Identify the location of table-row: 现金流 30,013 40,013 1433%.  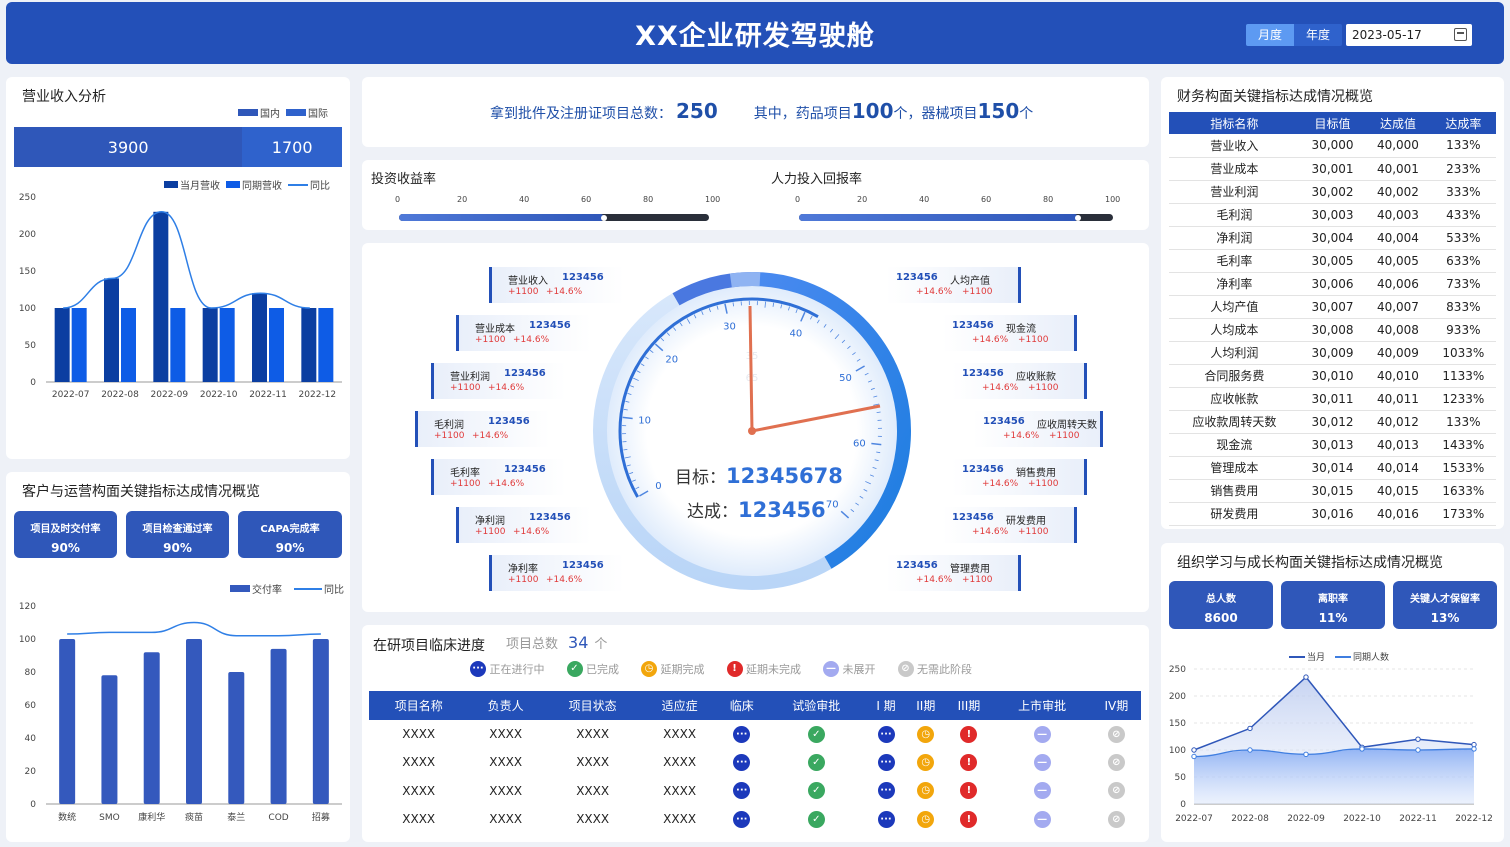
(1332, 445).